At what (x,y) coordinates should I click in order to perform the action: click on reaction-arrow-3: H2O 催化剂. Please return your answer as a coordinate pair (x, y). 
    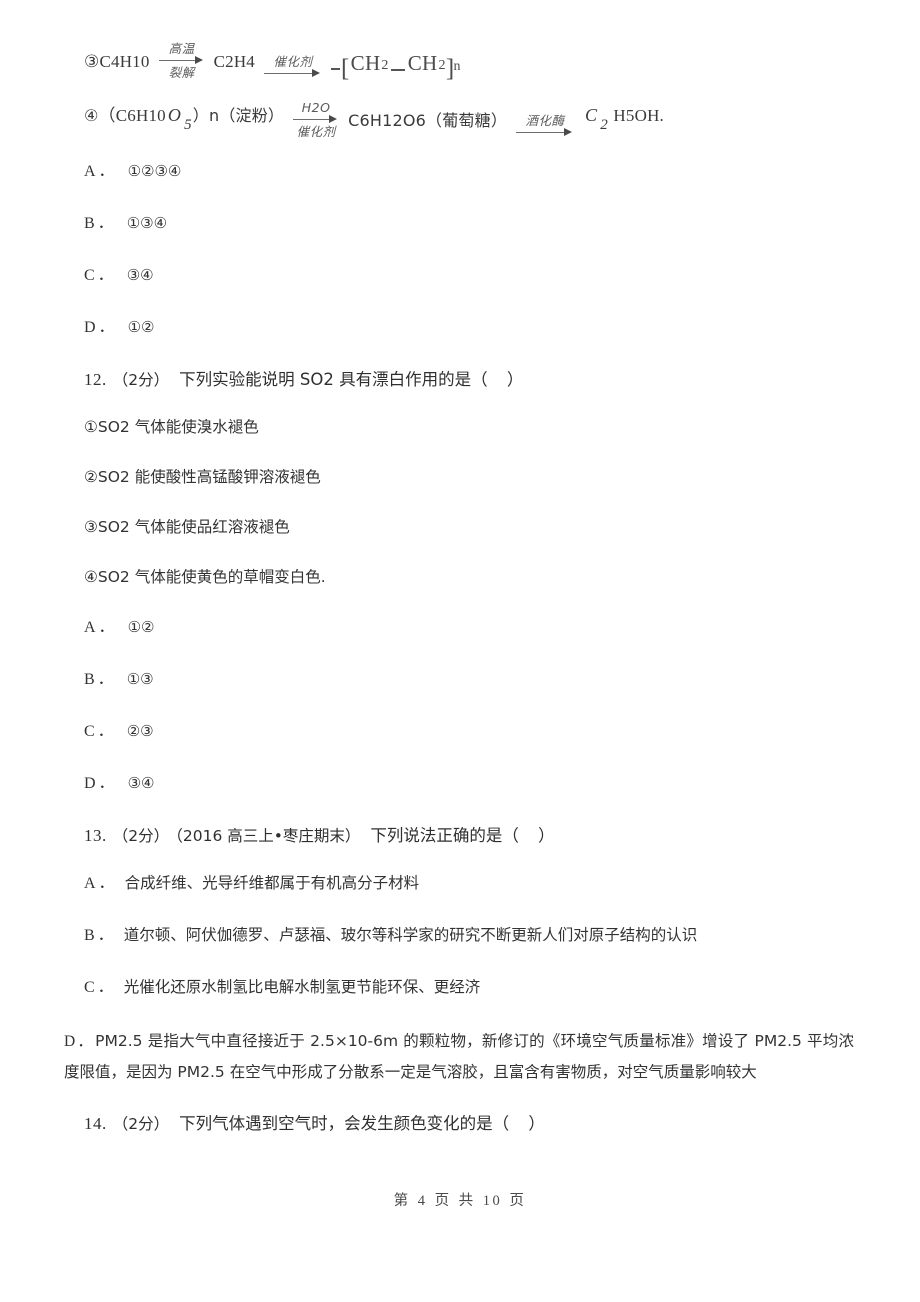
    Looking at the image, I should click on (316, 119).